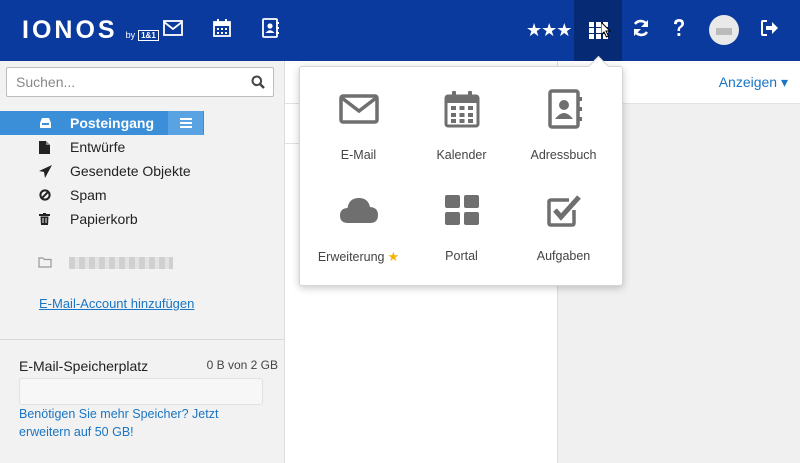 The width and height of the screenshot is (800, 463). I want to click on help-icon, so click(679, 28).